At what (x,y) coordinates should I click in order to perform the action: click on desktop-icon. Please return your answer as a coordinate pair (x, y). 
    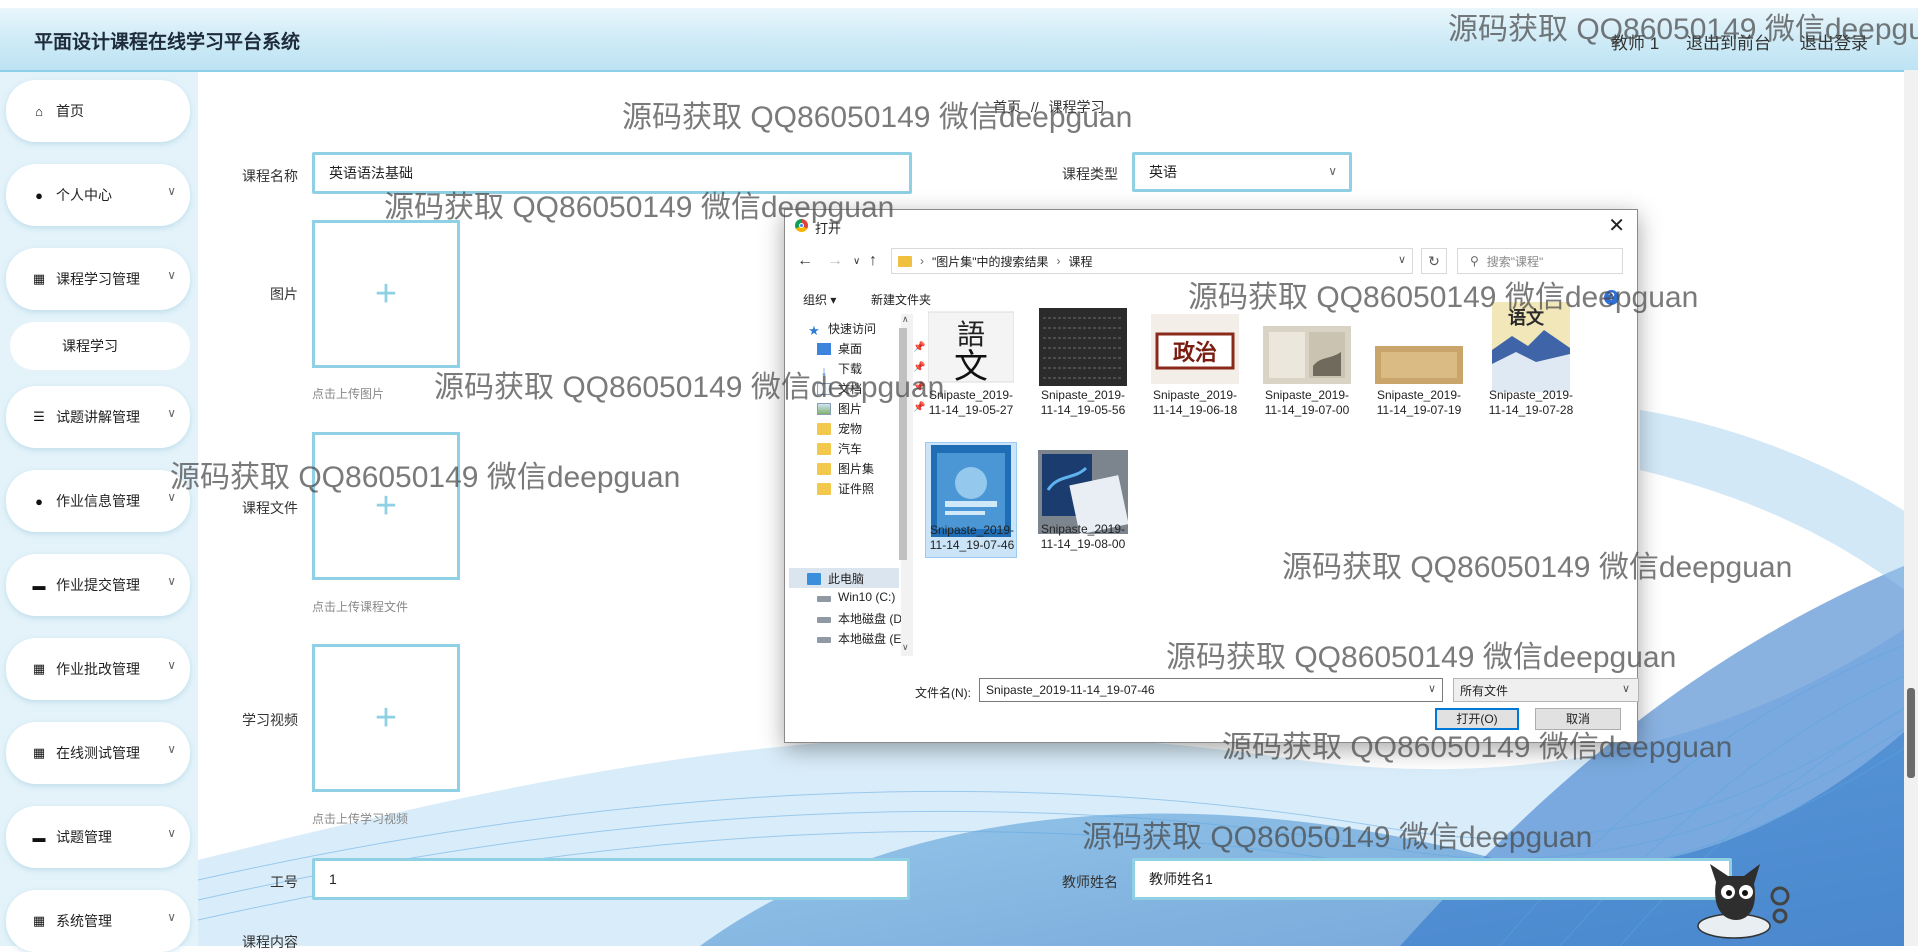
    Looking at the image, I should click on (824, 348).